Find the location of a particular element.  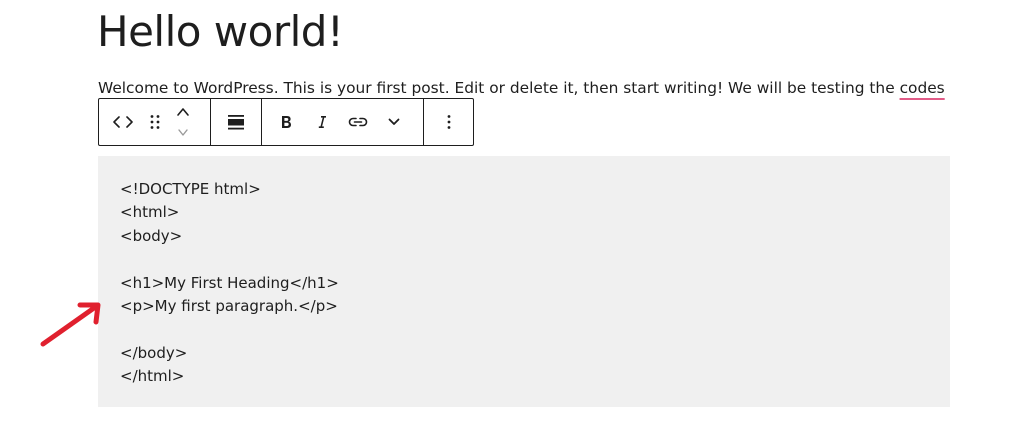

code-line: <body> is located at coordinates (151, 235).